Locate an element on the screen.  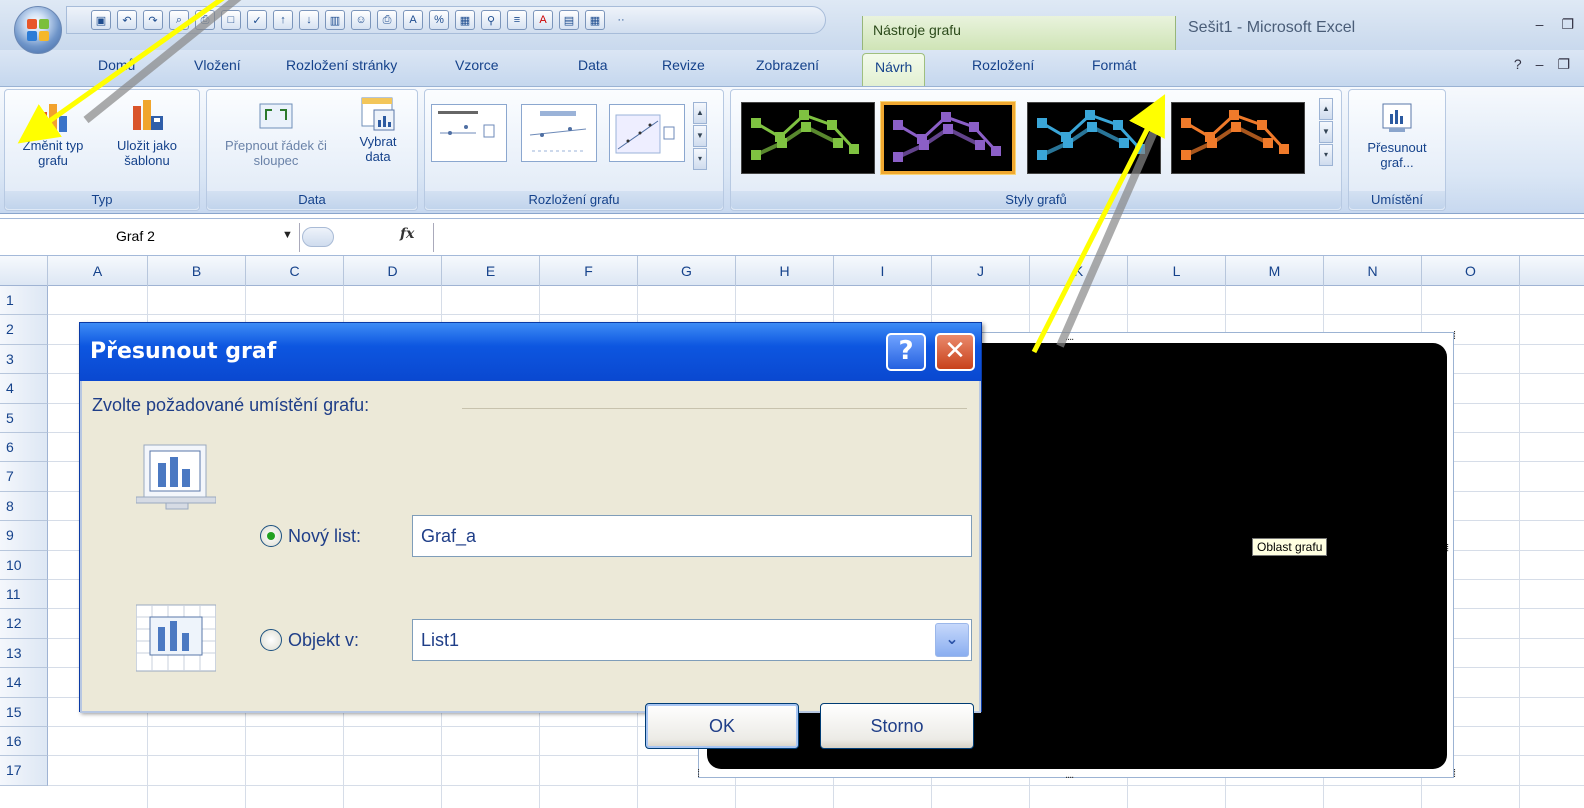
tab-page-layout: Rozložení stránky is located at coordinates (341, 65).